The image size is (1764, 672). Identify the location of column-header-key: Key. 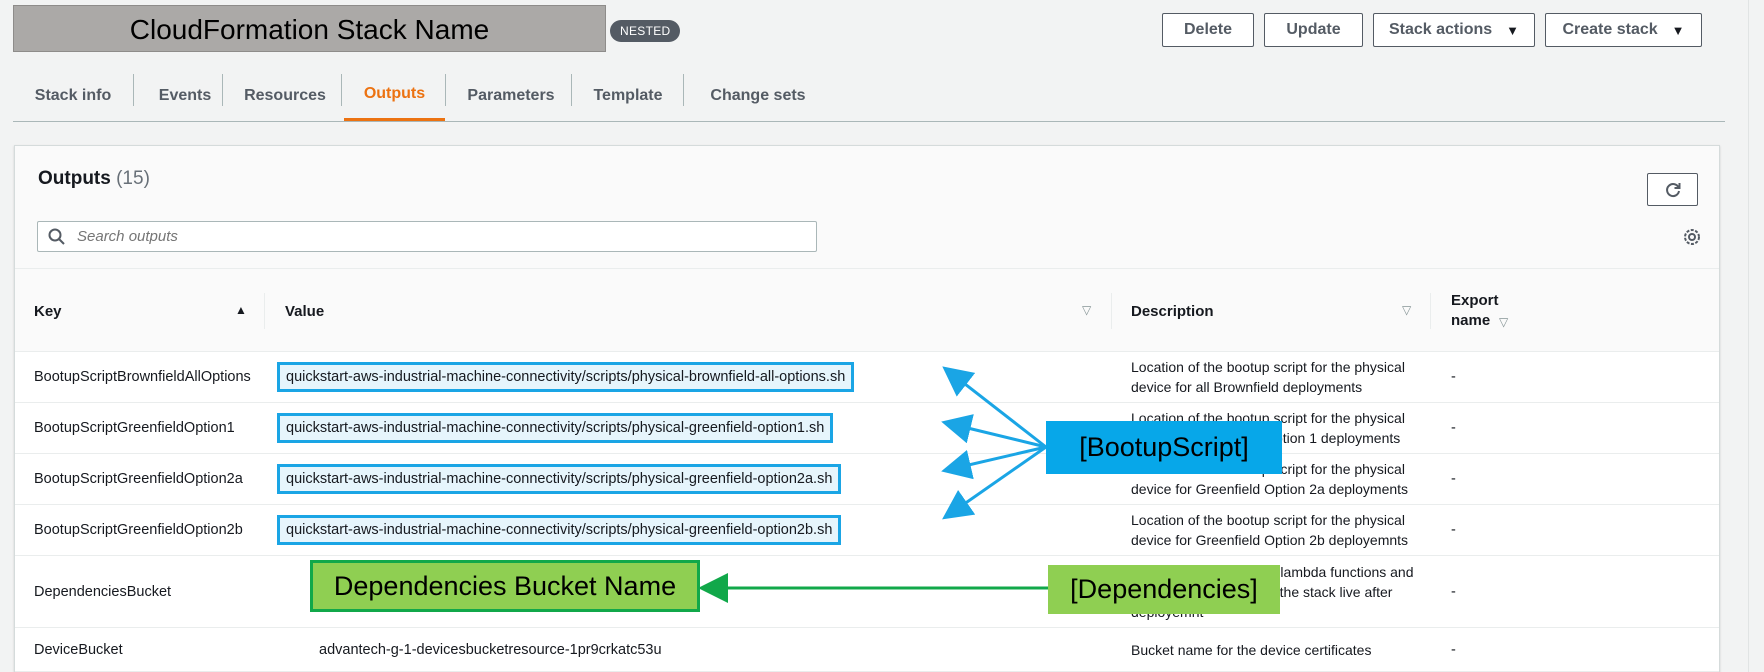
(48, 311).